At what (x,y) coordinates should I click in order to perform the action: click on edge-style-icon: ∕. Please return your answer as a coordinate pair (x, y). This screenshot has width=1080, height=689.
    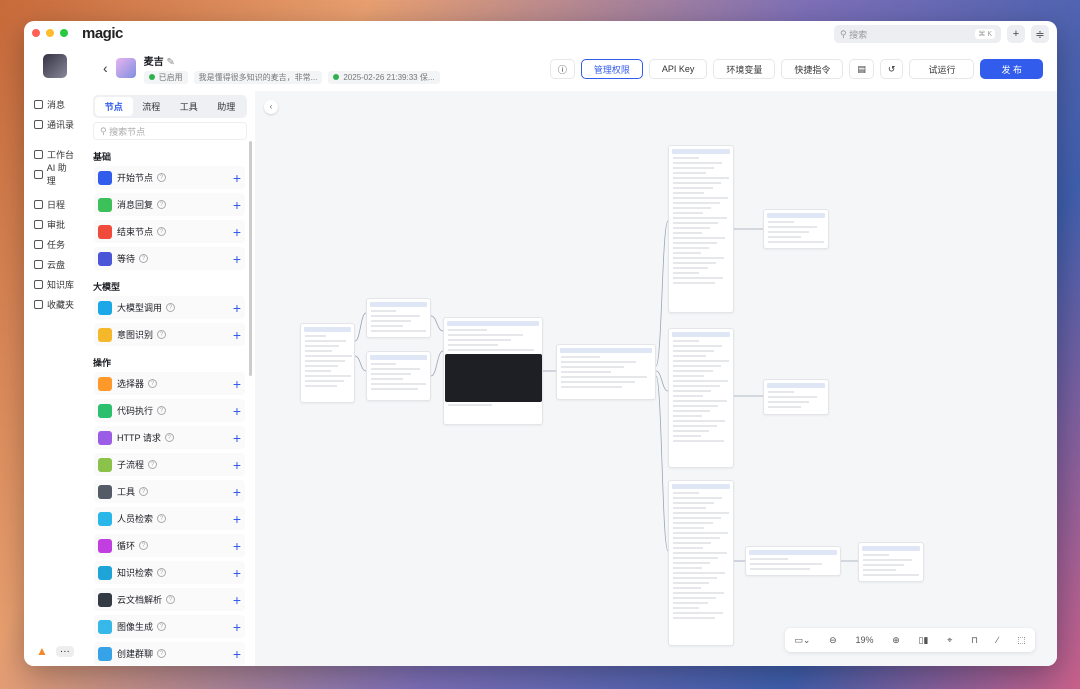
    Looking at the image, I should click on (998, 640).